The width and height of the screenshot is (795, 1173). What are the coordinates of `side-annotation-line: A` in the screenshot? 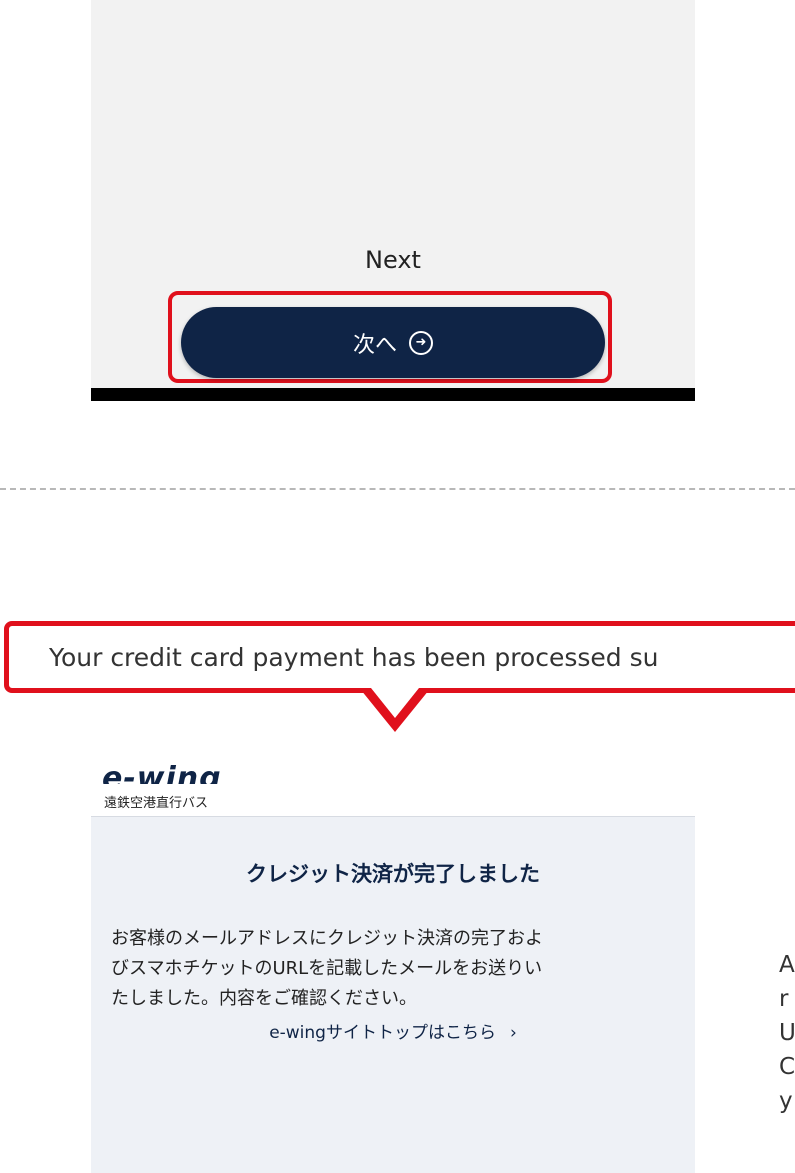 It's located at (787, 965).